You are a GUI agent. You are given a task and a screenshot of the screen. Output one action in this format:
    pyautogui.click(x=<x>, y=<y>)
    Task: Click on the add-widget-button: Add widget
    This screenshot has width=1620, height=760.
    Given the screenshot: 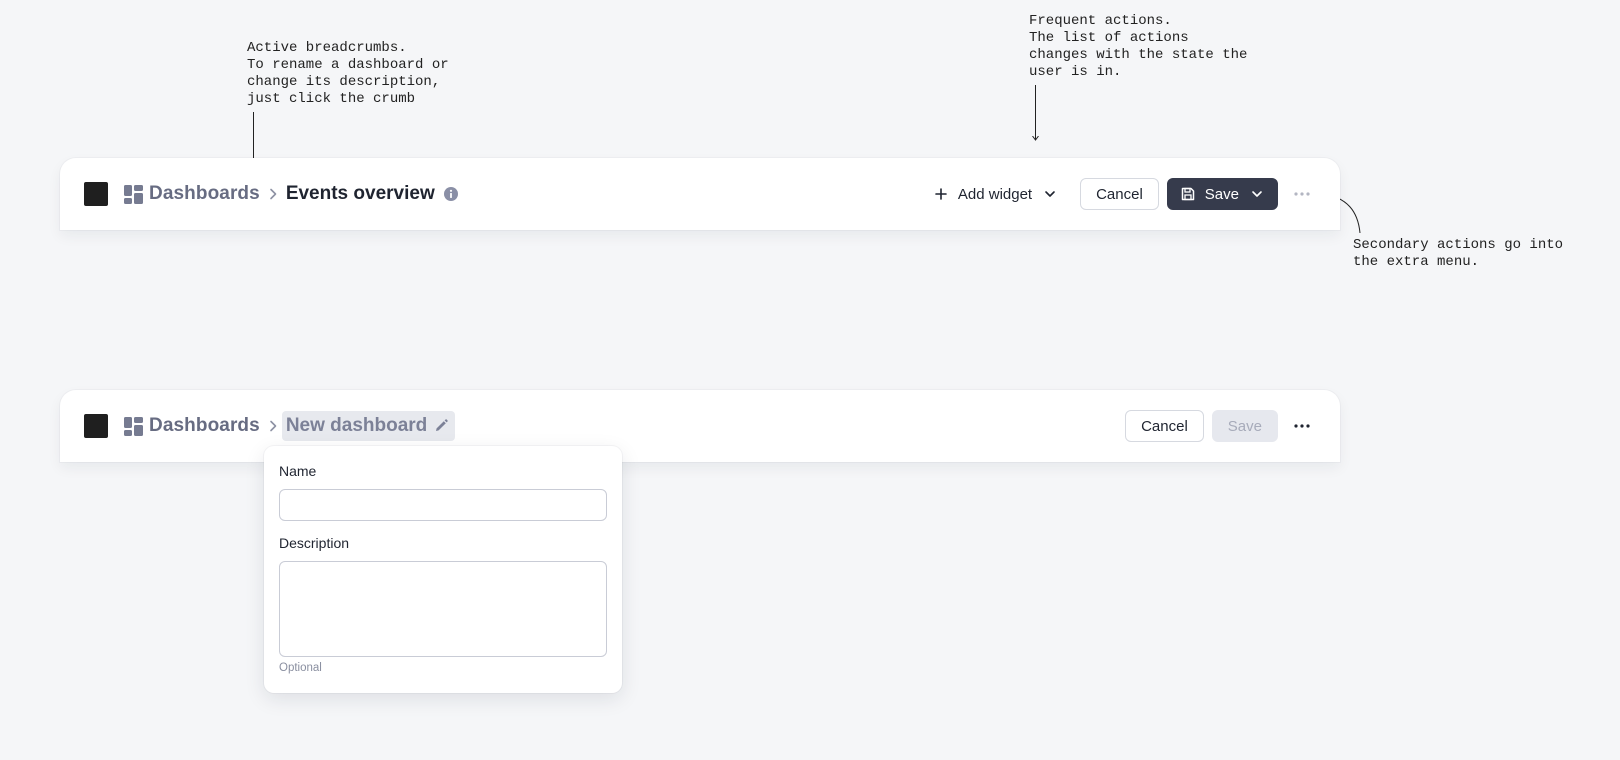 What is the action you would take?
    pyautogui.click(x=995, y=194)
    